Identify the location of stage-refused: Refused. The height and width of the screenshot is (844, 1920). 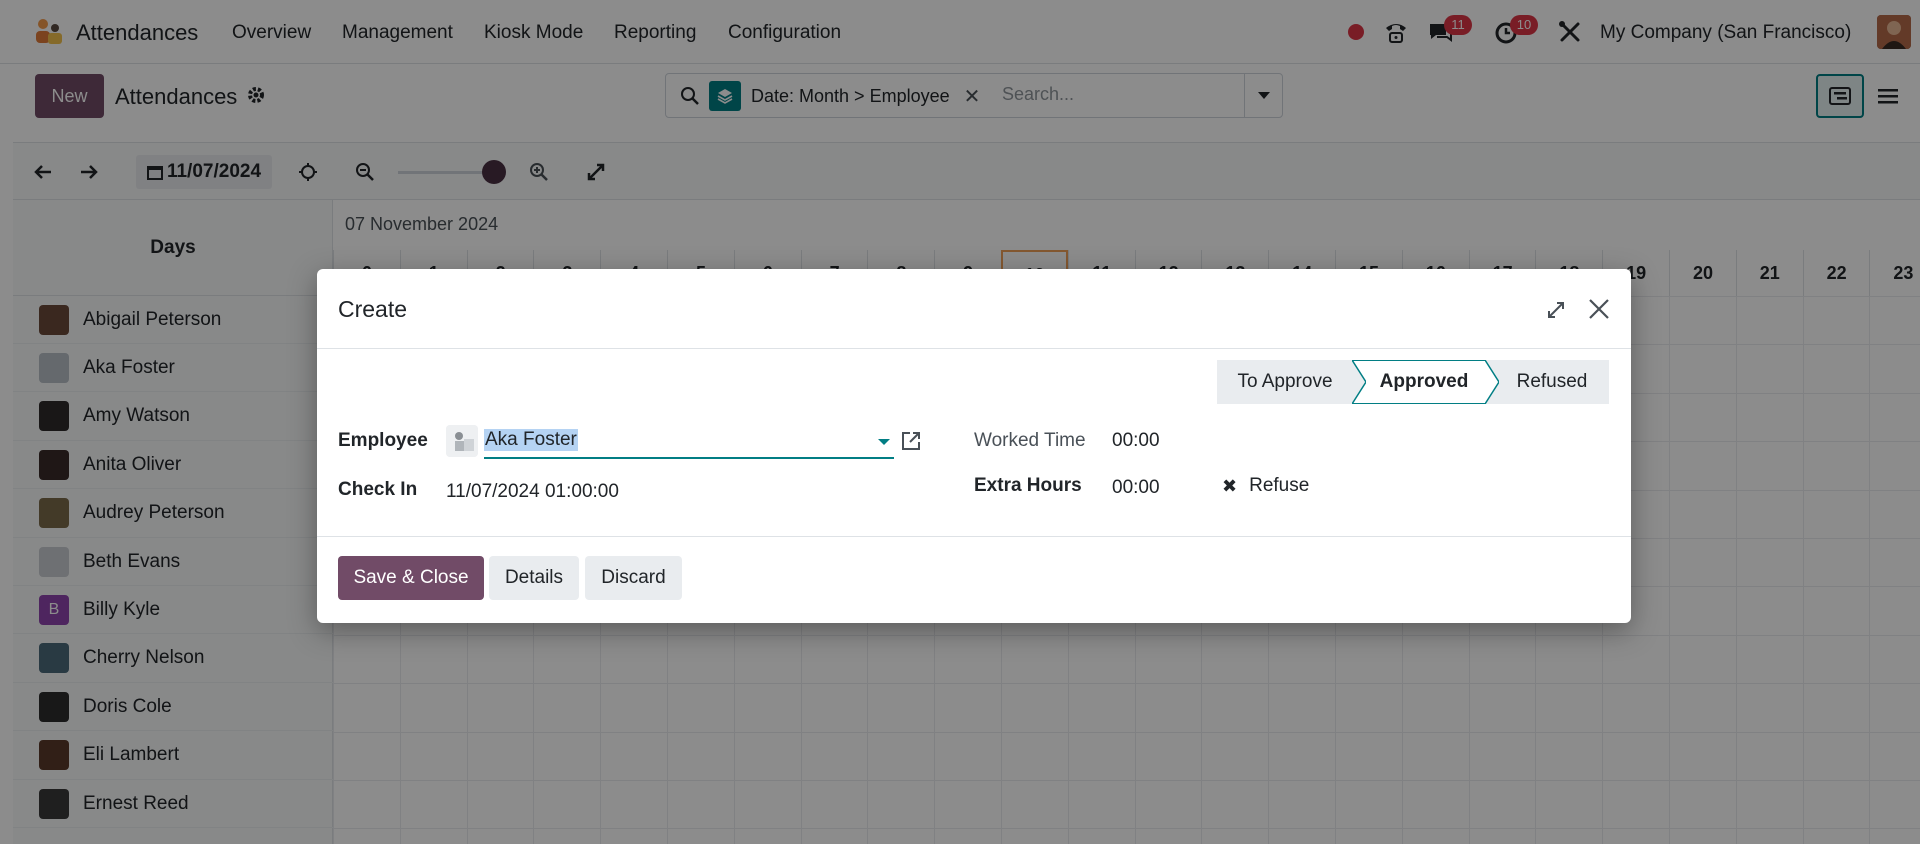
(1547, 382).